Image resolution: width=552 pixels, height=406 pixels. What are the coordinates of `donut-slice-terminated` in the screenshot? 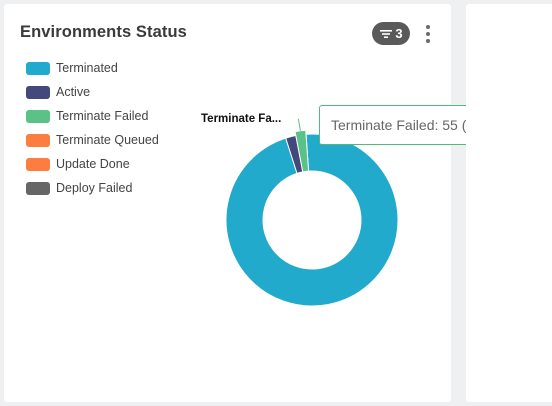 It's located at (312, 220).